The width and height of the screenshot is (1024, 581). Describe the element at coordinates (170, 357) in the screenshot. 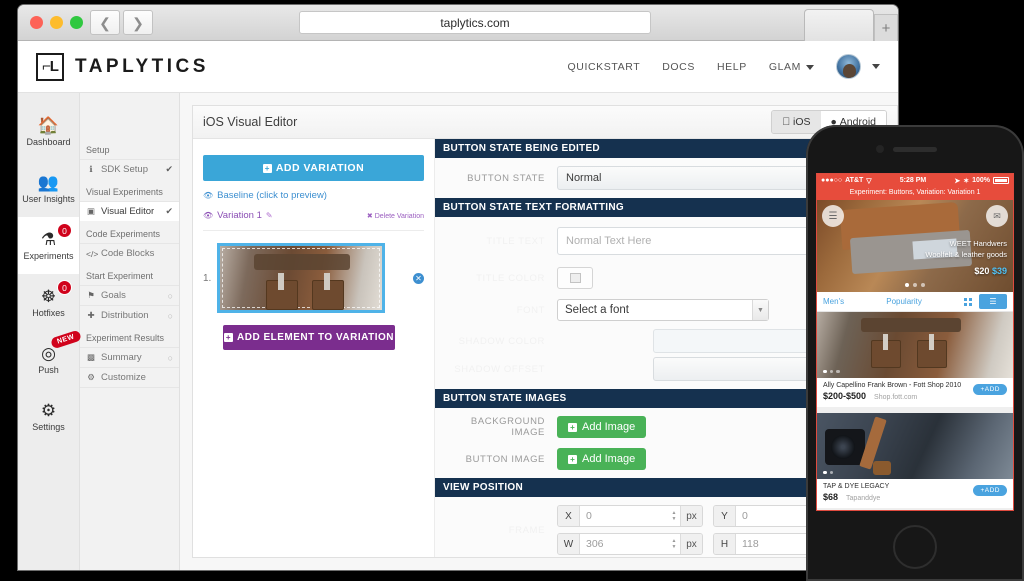

I see `status-circle-icon: ○` at that location.